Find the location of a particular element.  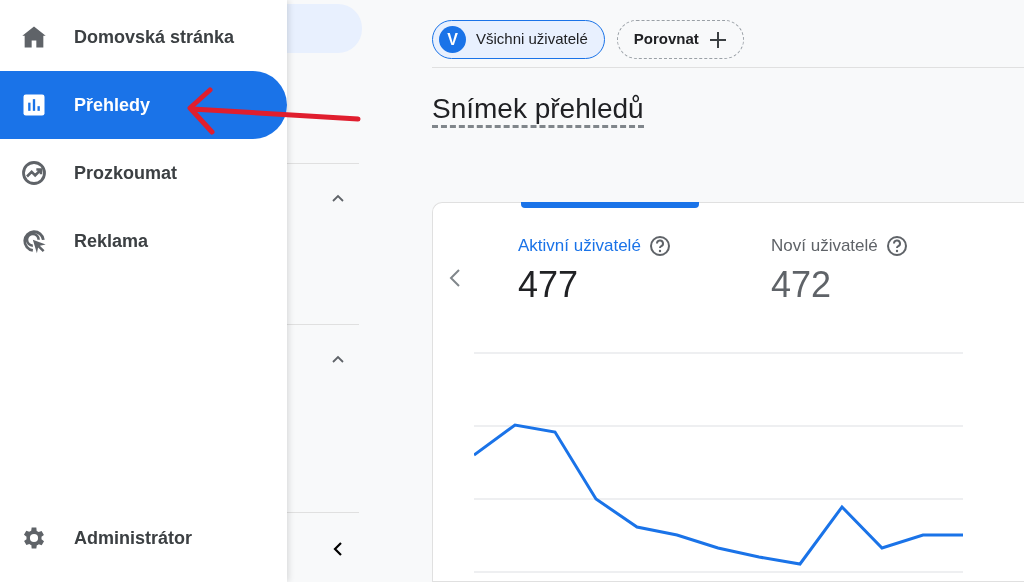

plus-icon is located at coordinates (717, 39).